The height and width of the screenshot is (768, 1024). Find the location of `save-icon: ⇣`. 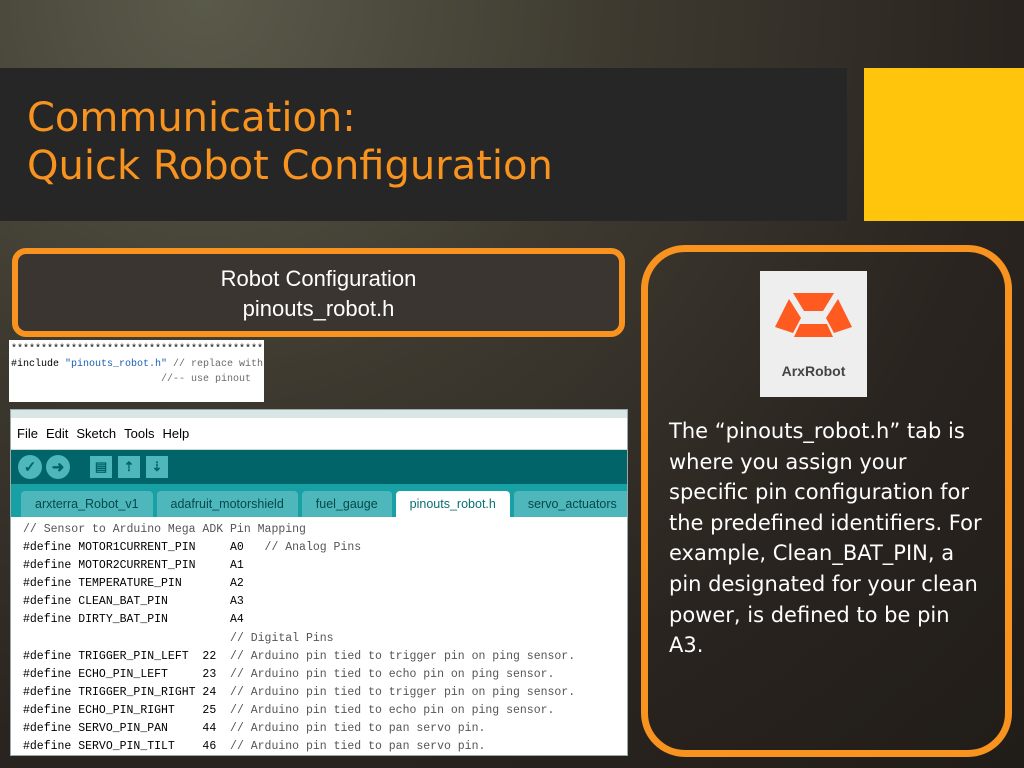

save-icon: ⇣ is located at coordinates (157, 467).